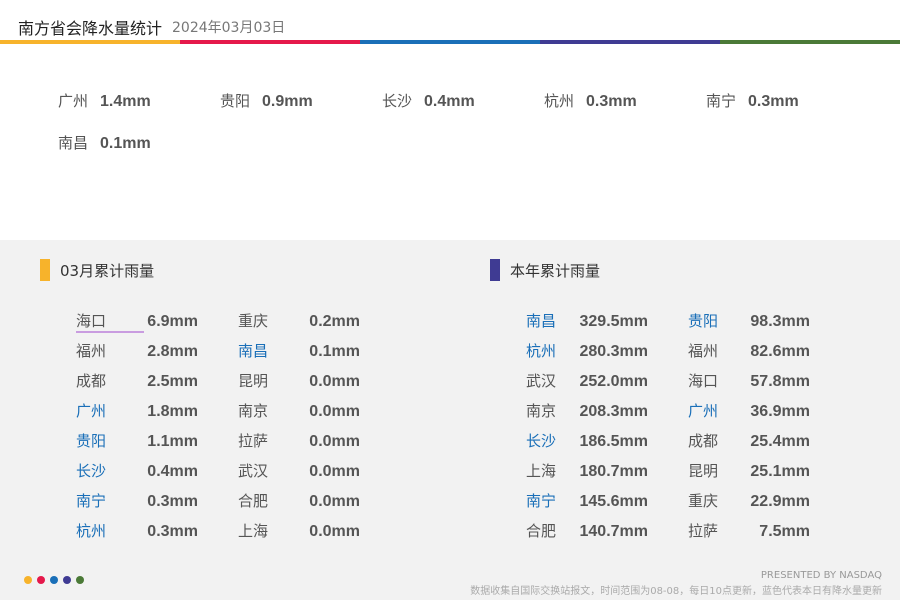 Image resolution: width=900 pixels, height=600 pixels. Describe the element at coordinates (780, 441) in the screenshot. I see `rain-value: 25.4mm` at that location.